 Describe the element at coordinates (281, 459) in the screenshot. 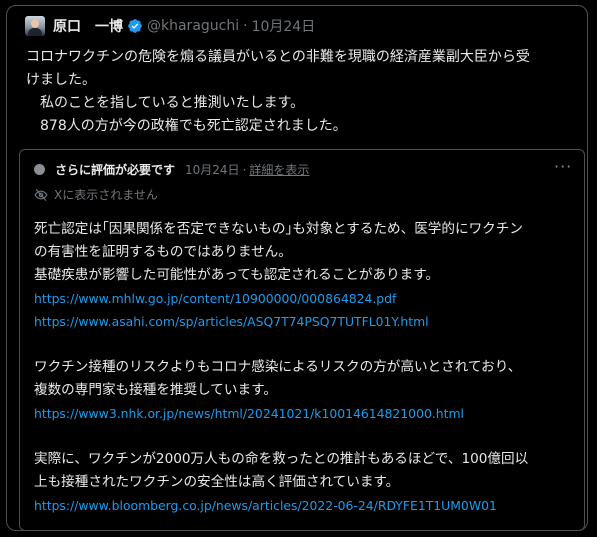

I see `note-line: 実際に、ワクチンが2000万人もの命を救ったとの推計もあるほどで、100億回以` at that location.